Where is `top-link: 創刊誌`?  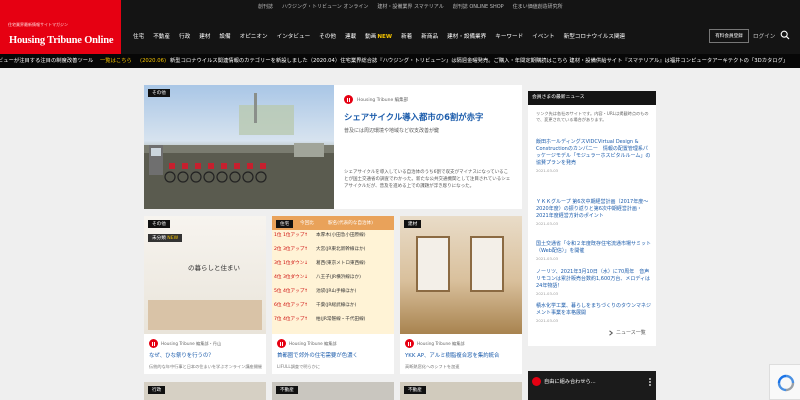
top-link: 創刊誌 is located at coordinates (265, 6).